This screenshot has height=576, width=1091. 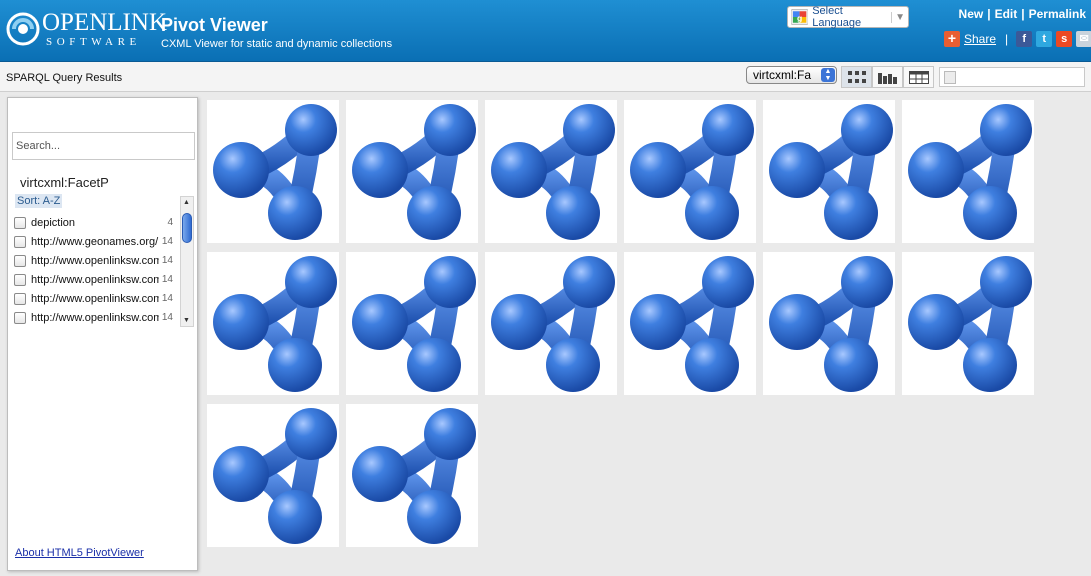 I want to click on facet-item: http://www.geonames.org/14, so click(x=96, y=241).